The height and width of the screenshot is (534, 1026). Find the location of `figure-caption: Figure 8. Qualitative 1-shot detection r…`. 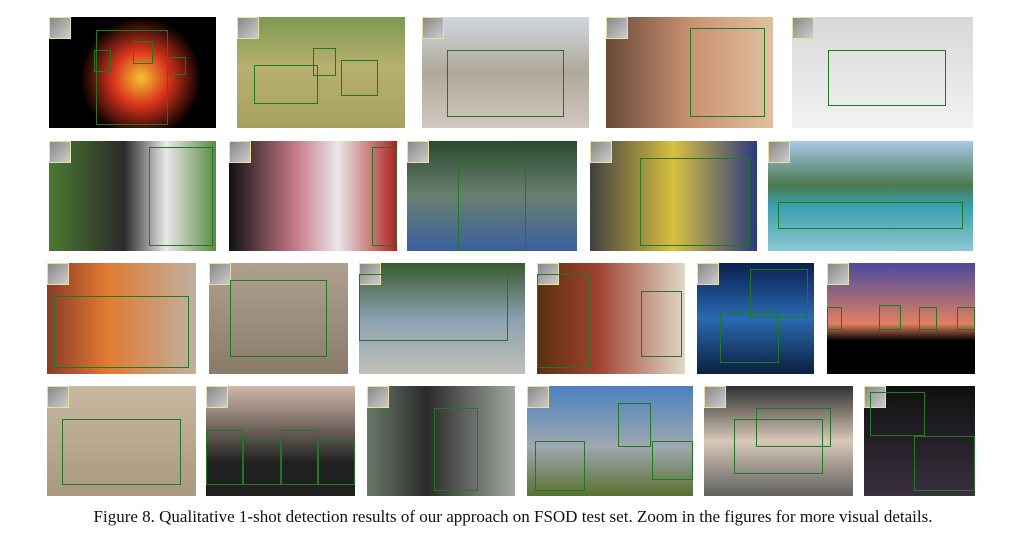

figure-caption: Figure 8. Qualitative 1-shot detection r… is located at coordinates (513, 516).